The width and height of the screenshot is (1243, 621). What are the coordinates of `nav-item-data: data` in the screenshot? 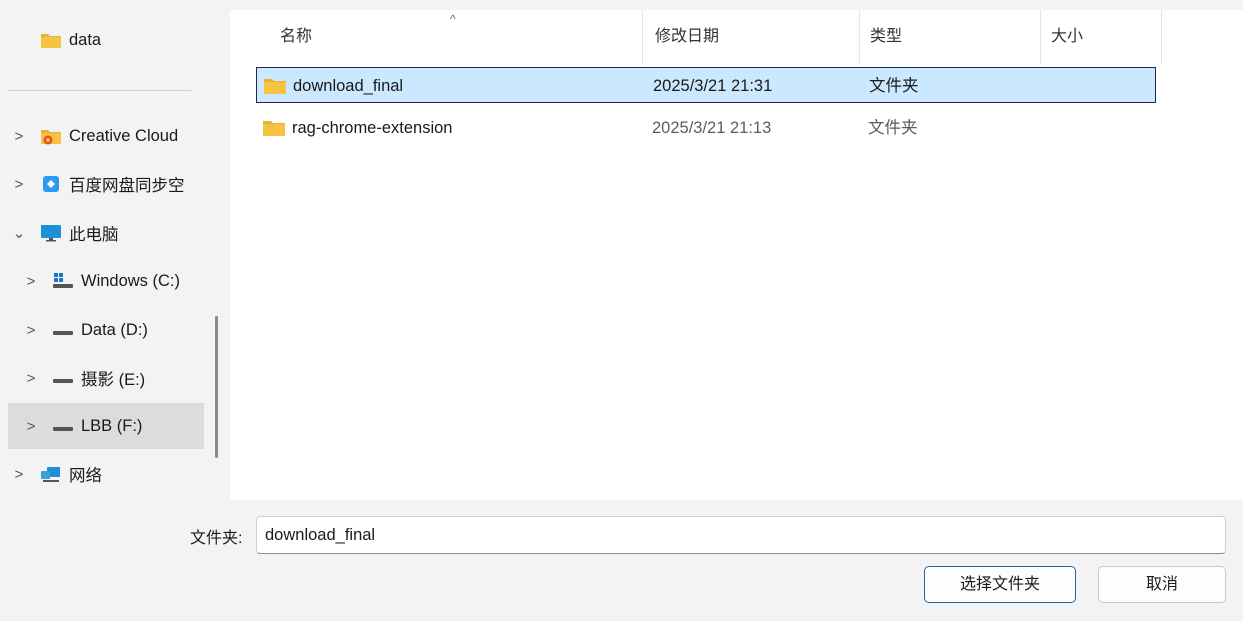 It's located at (106, 40).